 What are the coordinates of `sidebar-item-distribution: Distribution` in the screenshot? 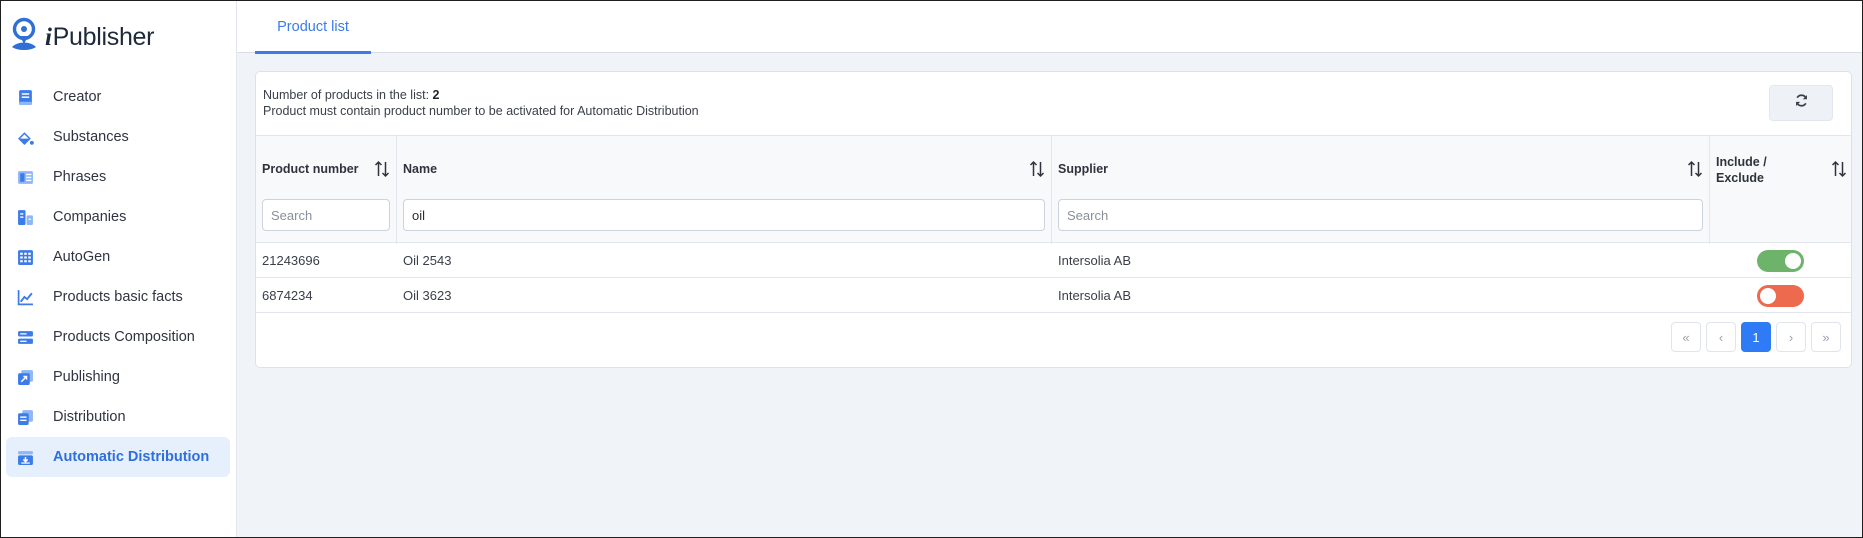 It's located at (118, 417).